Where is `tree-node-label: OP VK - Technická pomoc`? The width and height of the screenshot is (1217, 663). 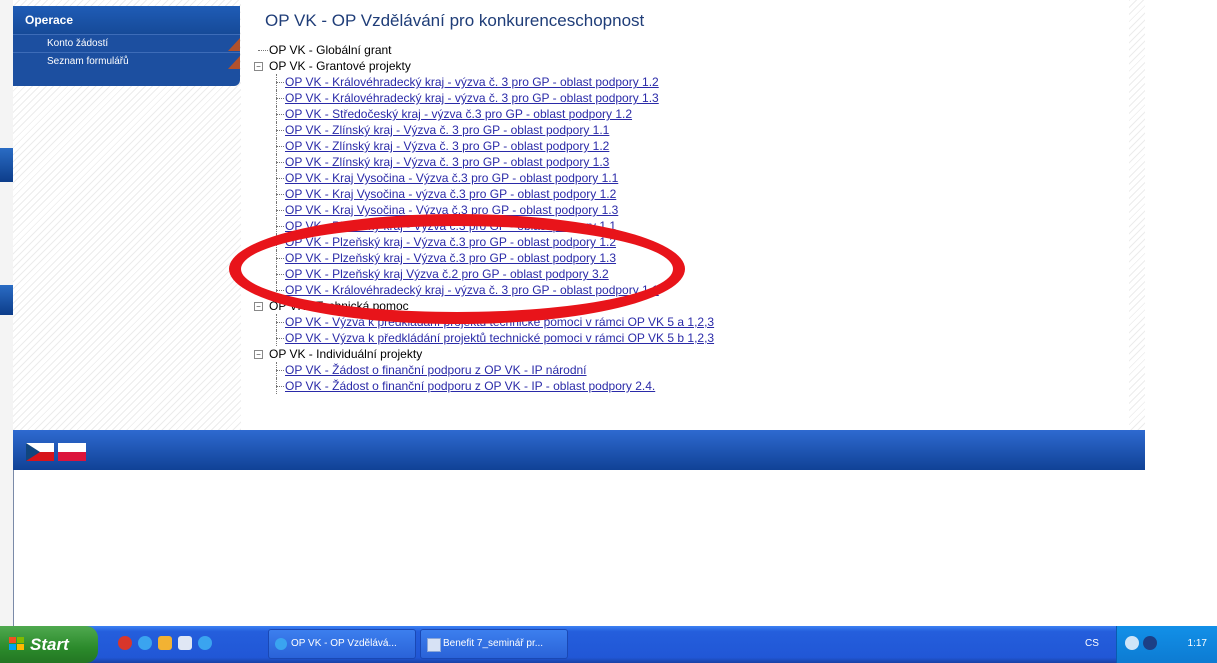 tree-node-label: OP VK - Technická pomoc is located at coordinates (339, 306).